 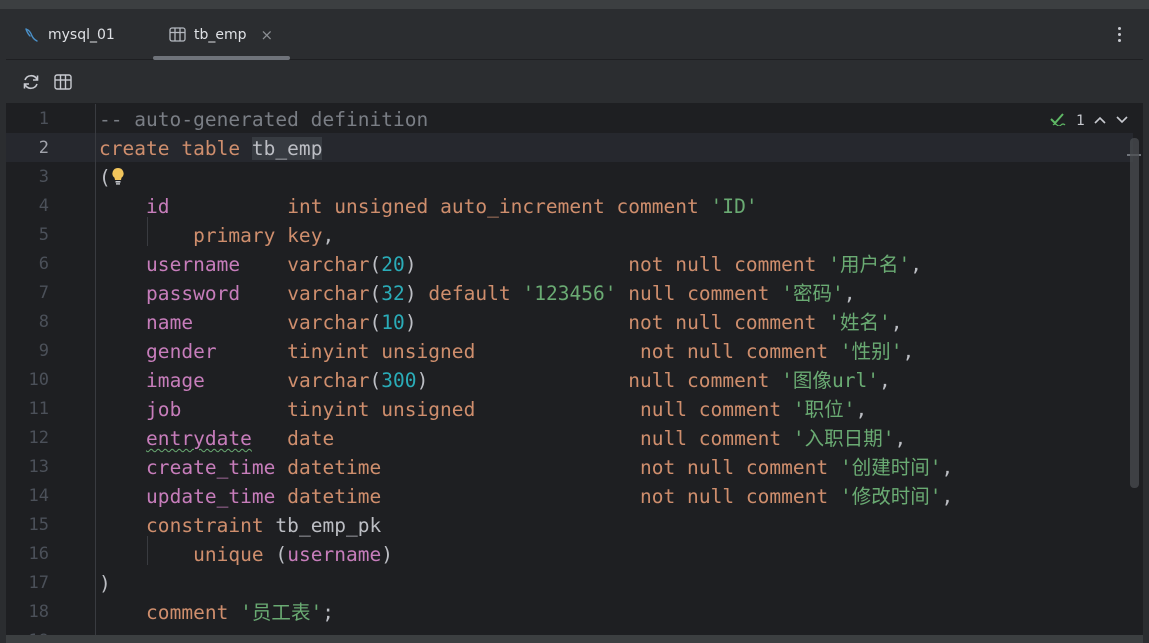 What do you see at coordinates (240, 525) in the screenshot?
I see `code-line: constraint tb_emp_pk` at bounding box center [240, 525].